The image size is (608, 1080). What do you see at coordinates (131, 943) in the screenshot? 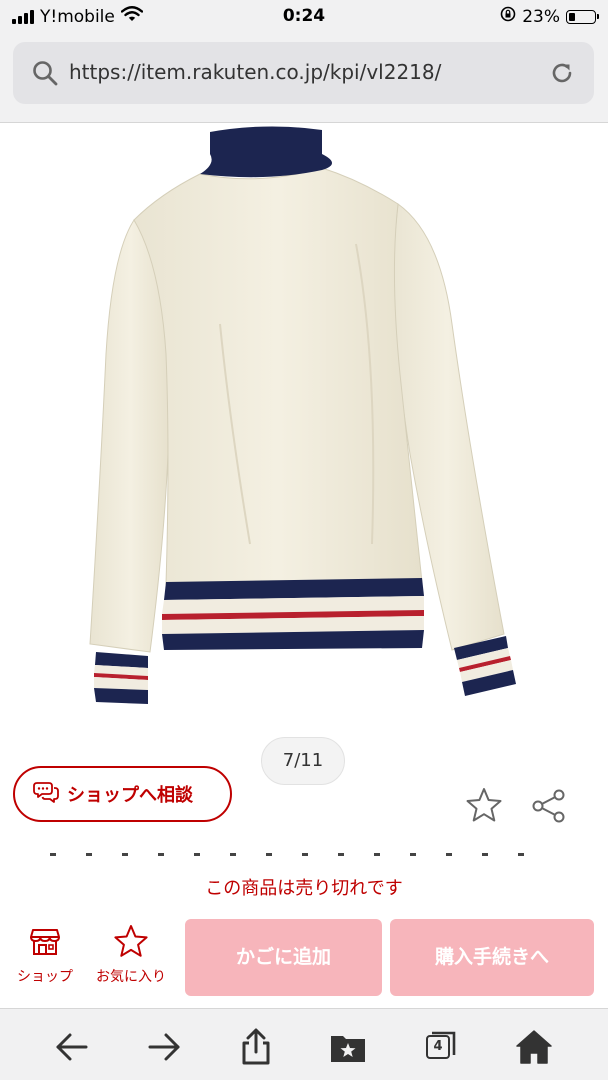
I see `favorite-star-icon` at bounding box center [131, 943].